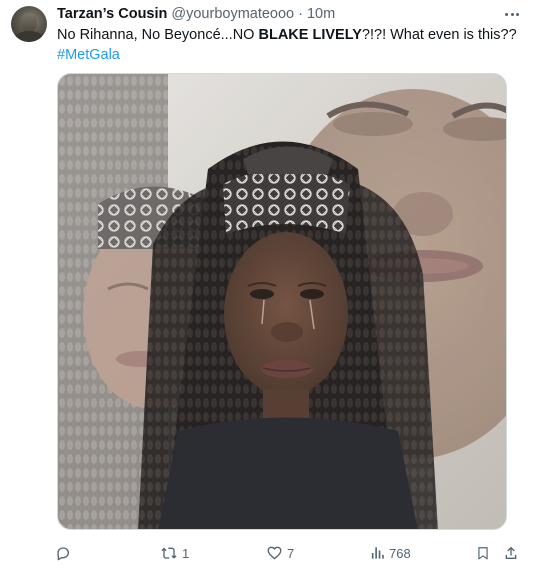  I want to click on share-icon, so click(511, 552).